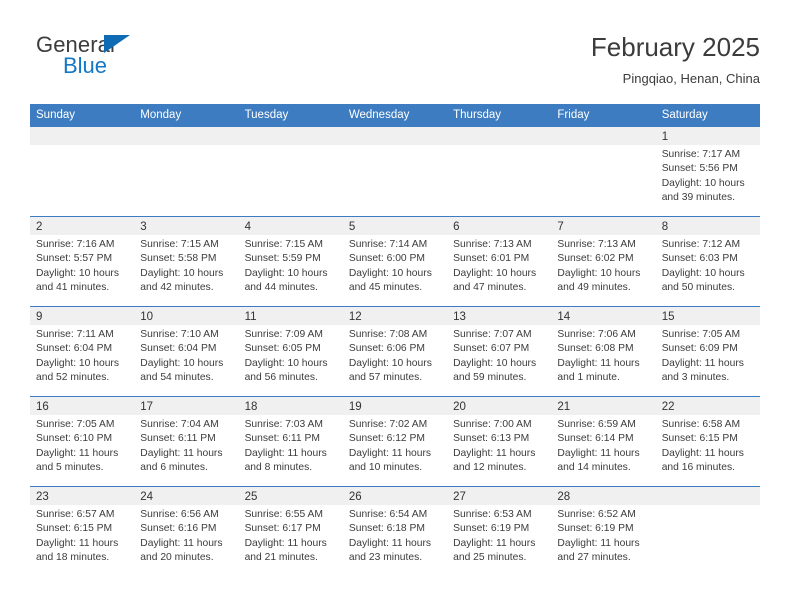 This screenshot has height=612, width=792. What do you see at coordinates (695, 377) in the screenshot?
I see `daylight-text-line2: and 3 minutes.` at bounding box center [695, 377].